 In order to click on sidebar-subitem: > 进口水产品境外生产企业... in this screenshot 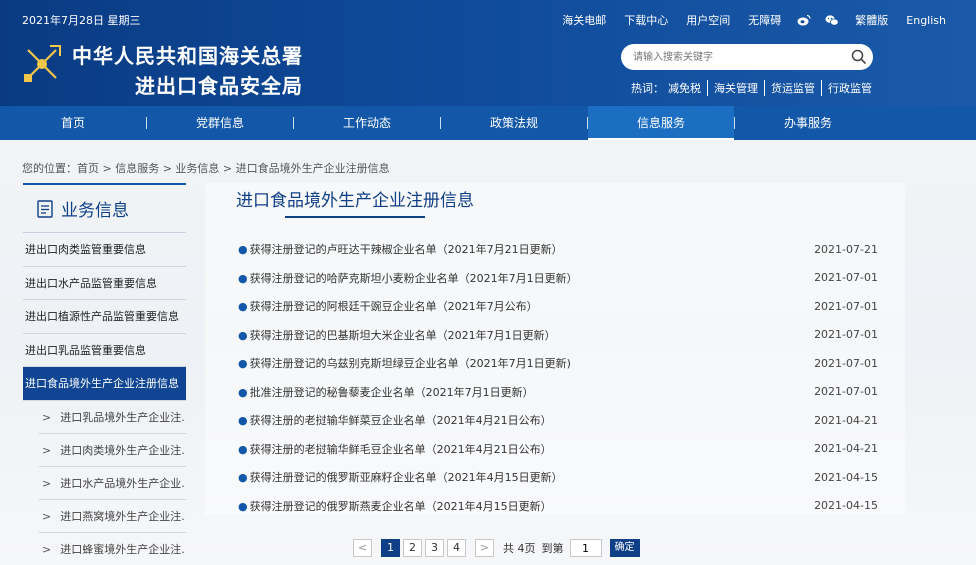, I will do `click(112, 483)`.